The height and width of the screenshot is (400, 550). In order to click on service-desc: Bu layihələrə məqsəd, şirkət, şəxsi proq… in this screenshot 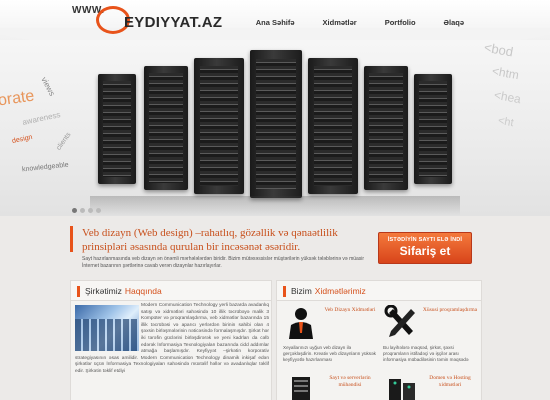, I will do `click(426, 353)`.